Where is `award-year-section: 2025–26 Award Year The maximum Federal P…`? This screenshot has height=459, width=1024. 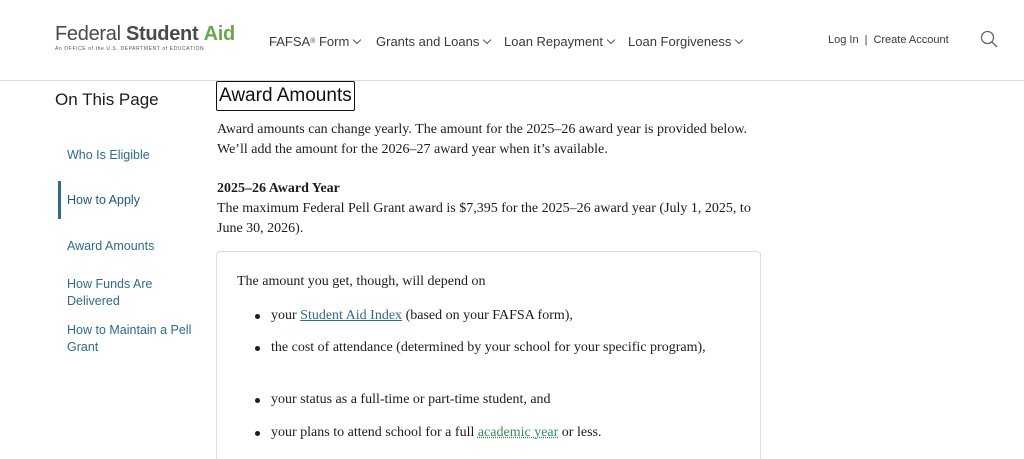
award-year-section: 2025–26 Award Year The maximum Federal P… is located at coordinates (497, 209).